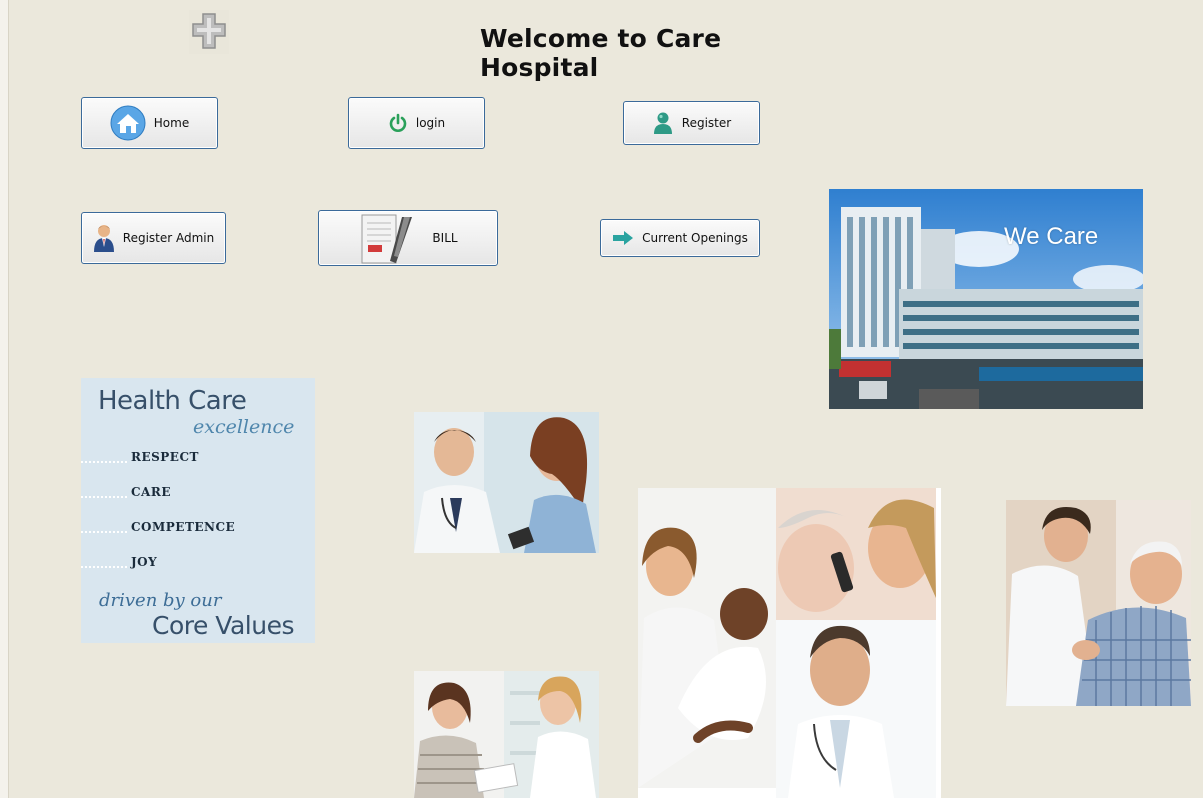 The image size is (1203, 798). Describe the element at coordinates (209, 32) in the screenshot. I see `hospital-cross-icon` at that location.